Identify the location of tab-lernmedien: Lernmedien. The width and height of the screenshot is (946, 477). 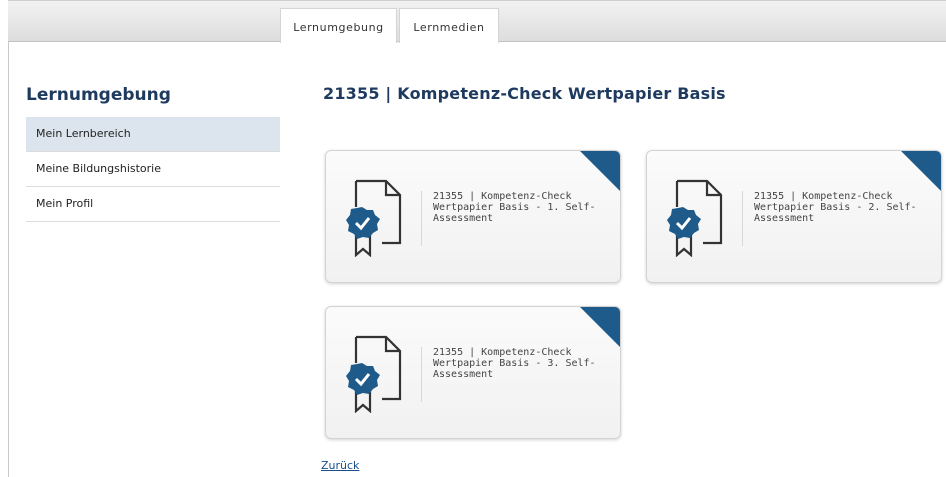
(449, 25).